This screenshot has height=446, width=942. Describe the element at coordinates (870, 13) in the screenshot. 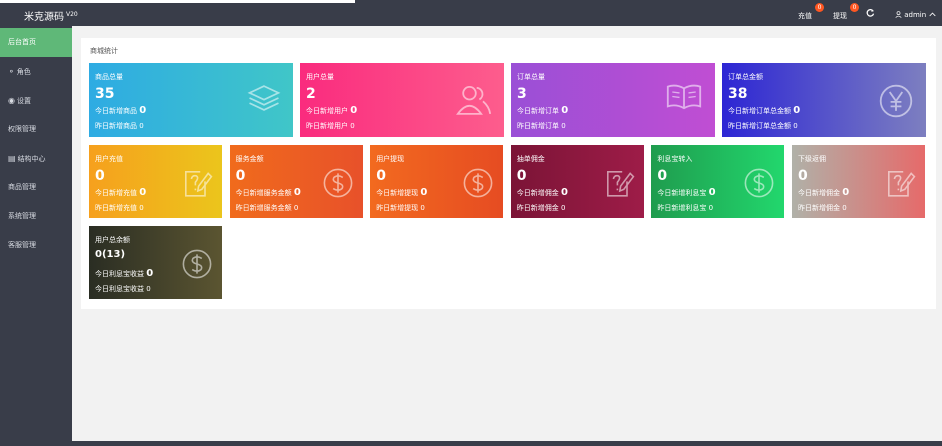

I see `refresh-button` at that location.